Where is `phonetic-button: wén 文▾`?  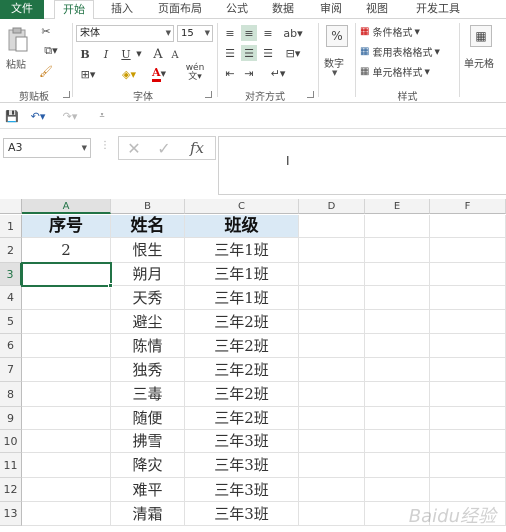 phonetic-button: wén 文▾ is located at coordinates (195, 73).